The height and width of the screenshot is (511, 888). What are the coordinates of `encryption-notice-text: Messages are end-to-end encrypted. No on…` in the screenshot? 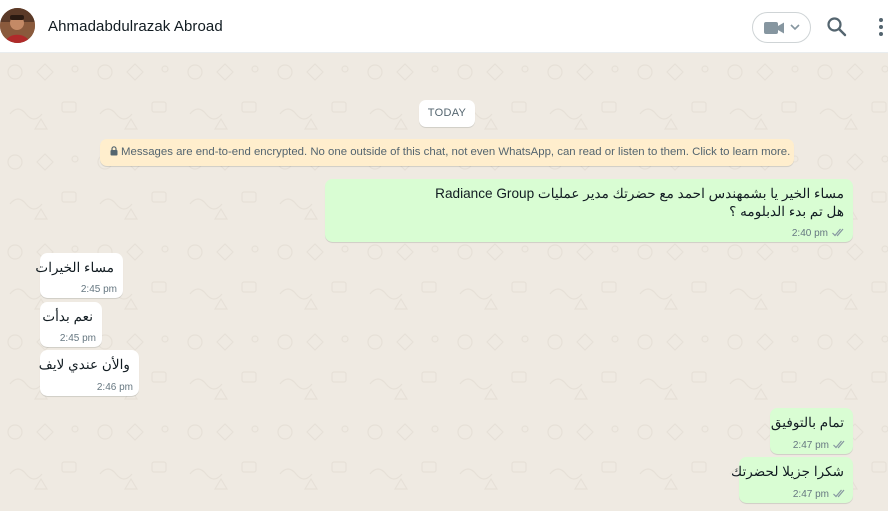 It's located at (456, 152).